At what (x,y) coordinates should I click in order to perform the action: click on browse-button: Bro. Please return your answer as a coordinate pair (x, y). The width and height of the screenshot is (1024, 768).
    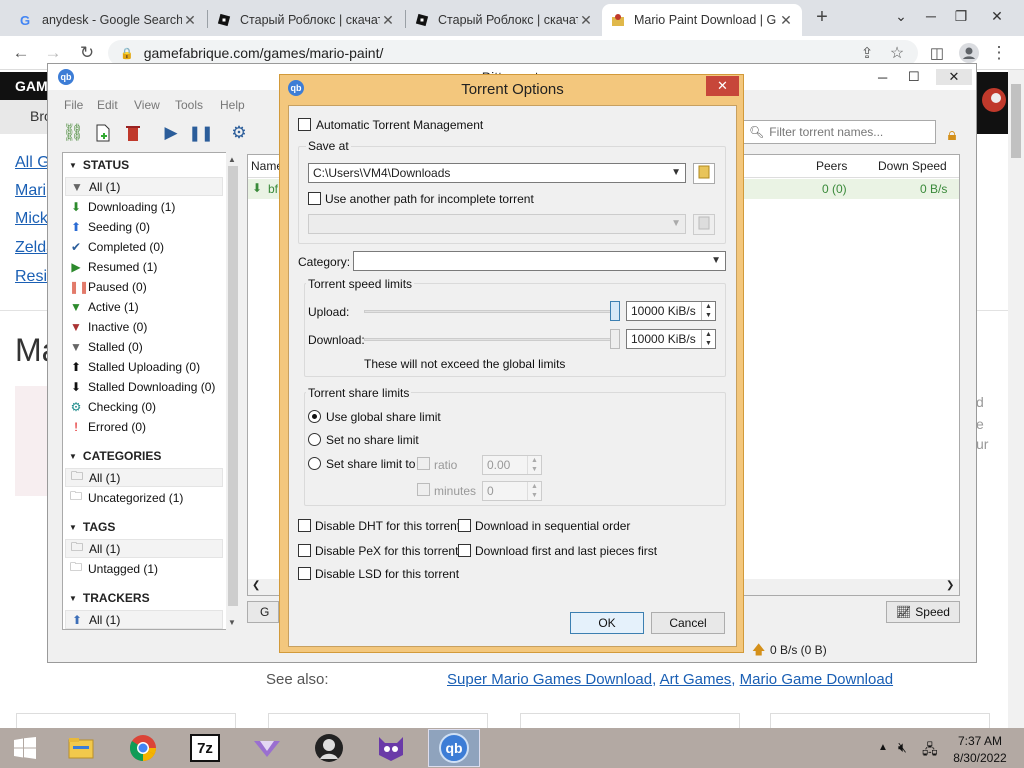
    Looking at the image, I should click on (26, 117).